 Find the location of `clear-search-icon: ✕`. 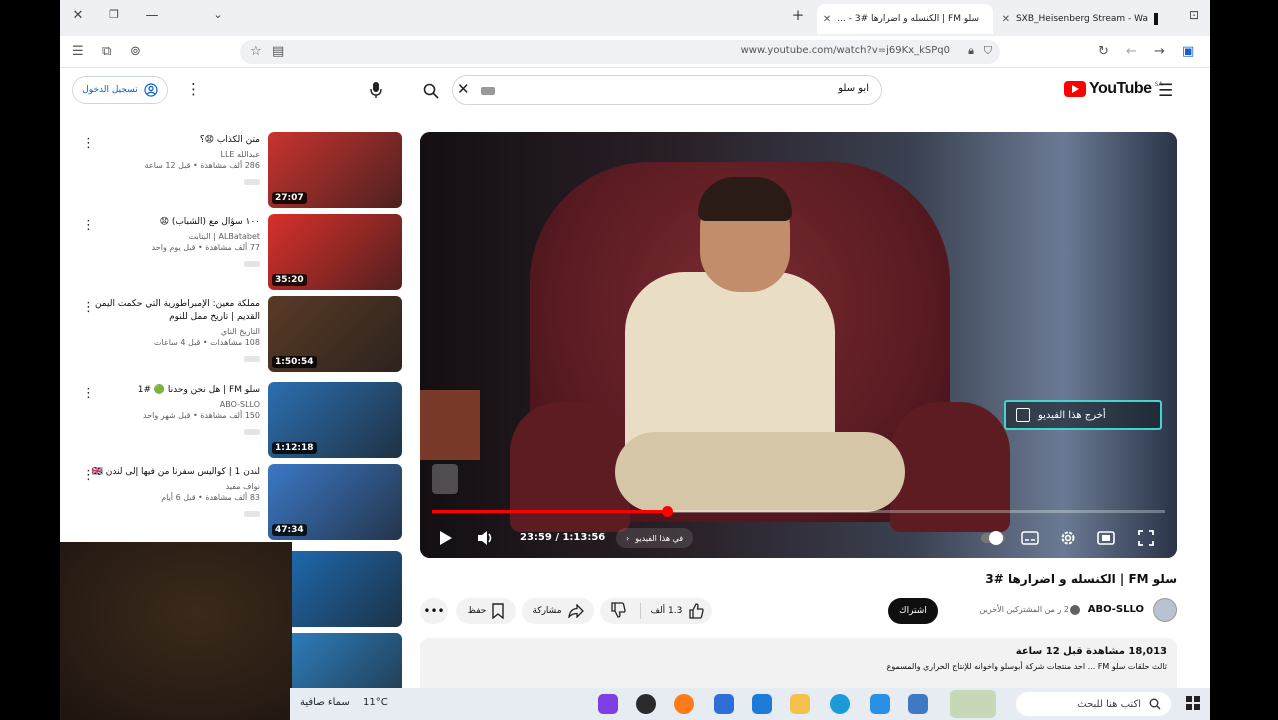

clear-search-icon: ✕ is located at coordinates (463, 89).